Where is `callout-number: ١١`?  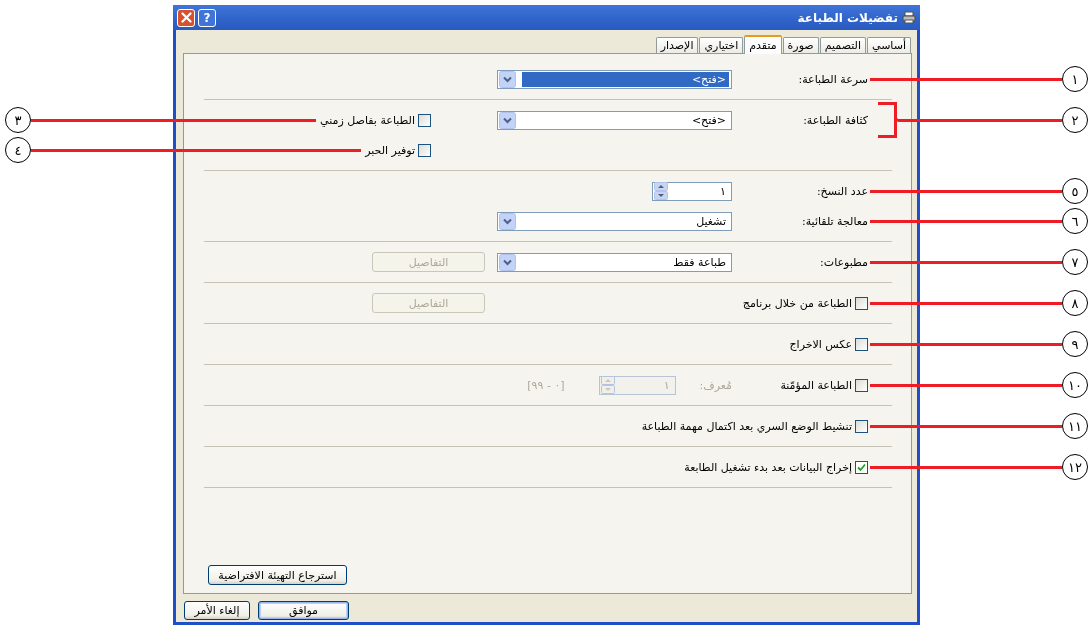 callout-number: ١١ is located at coordinates (1075, 426).